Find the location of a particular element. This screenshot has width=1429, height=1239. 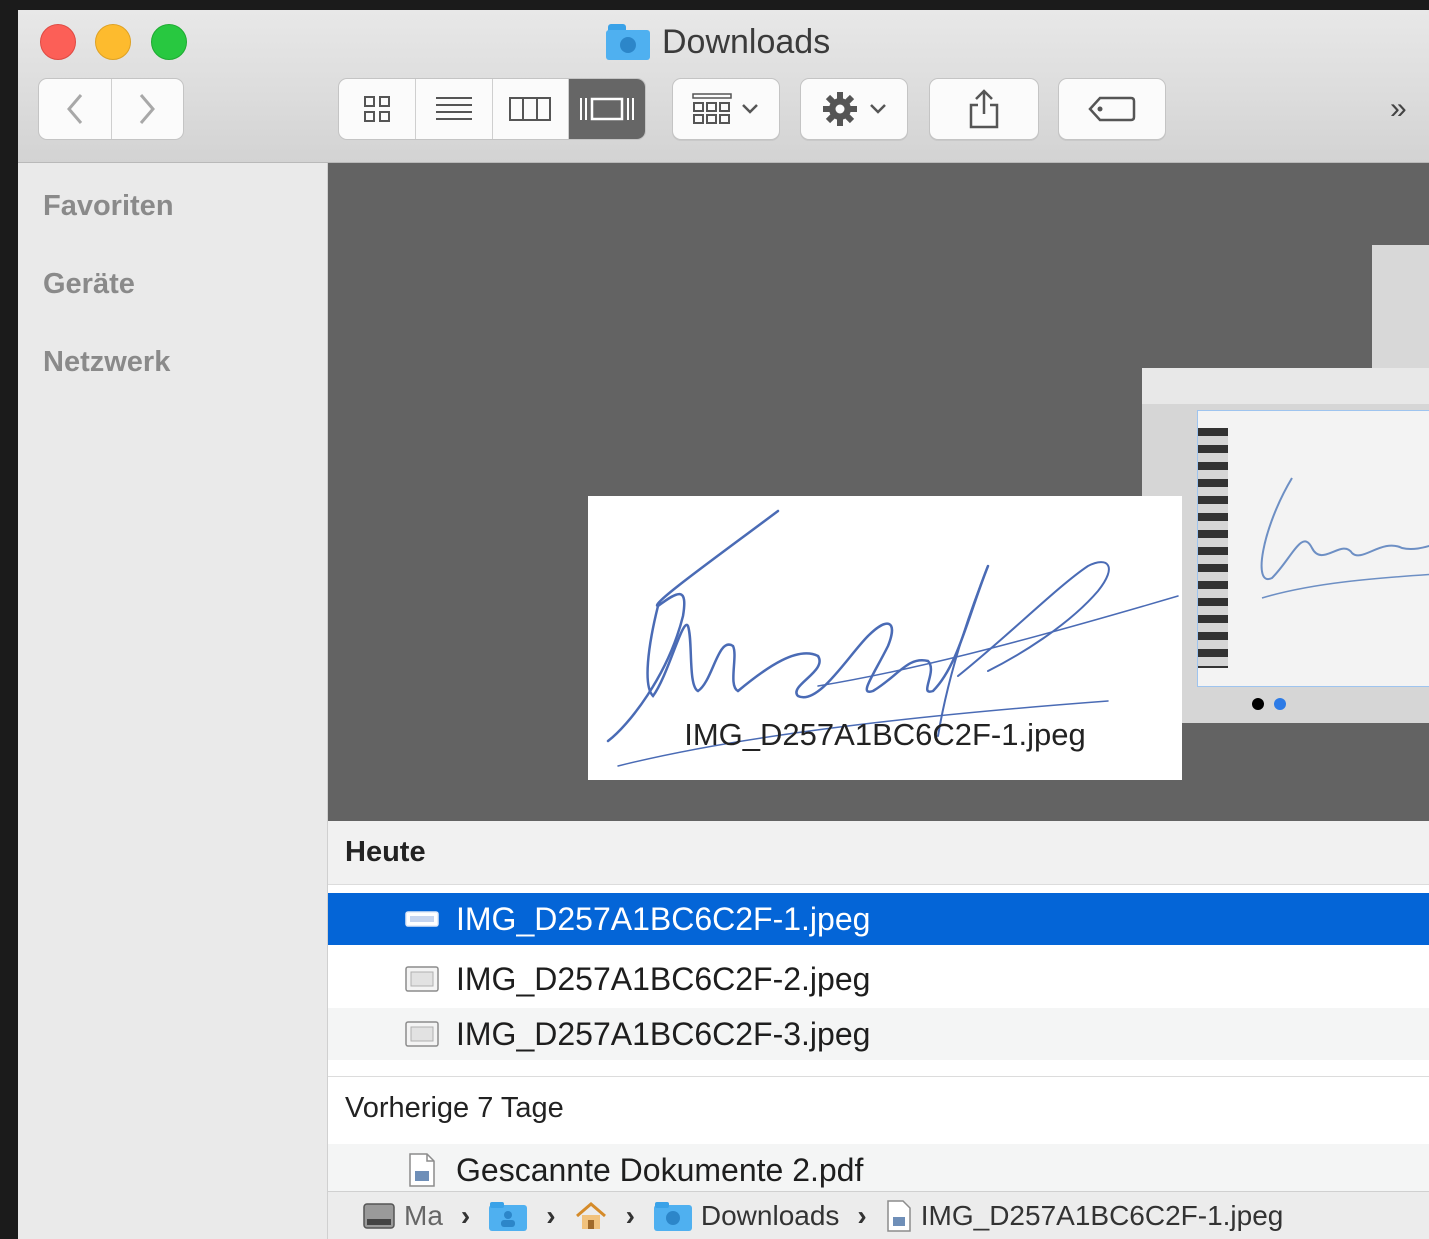

coverflow-view-button is located at coordinates (607, 109).